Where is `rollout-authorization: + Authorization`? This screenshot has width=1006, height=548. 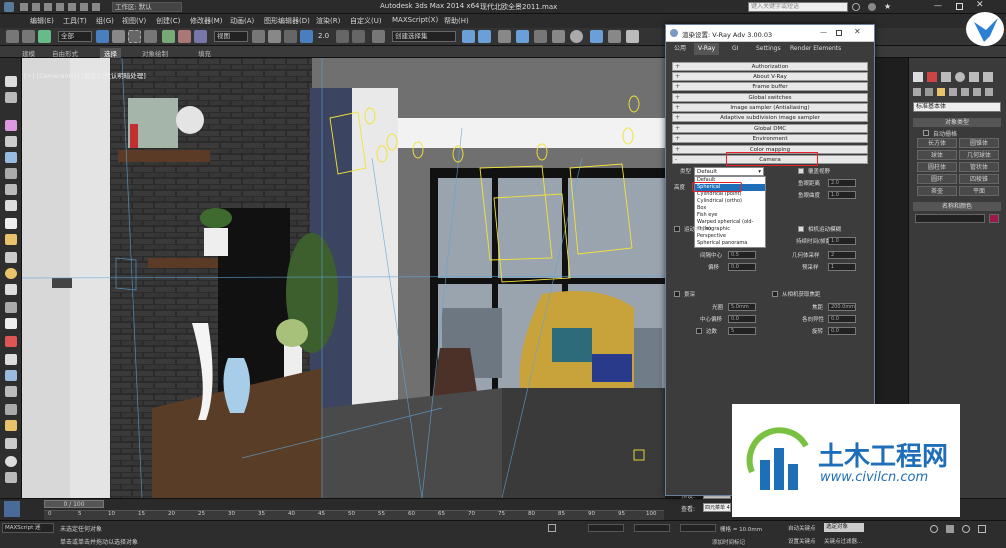
rollout-authorization: + Authorization is located at coordinates (770, 66).